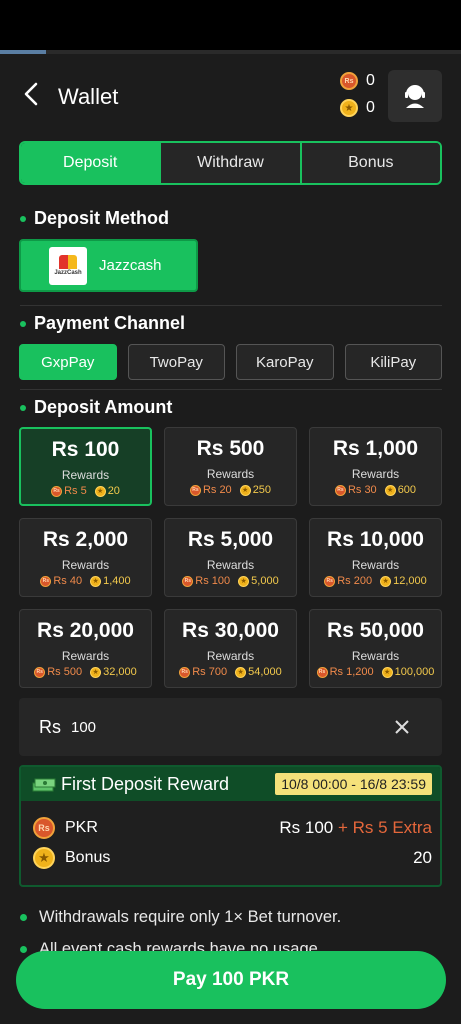 The width and height of the screenshot is (461, 1024). What do you see at coordinates (375, 648) in the screenshot?
I see `amount-option: Rs 50,000 Rewards Rs Rs 1,200 ★ 100,000` at bounding box center [375, 648].